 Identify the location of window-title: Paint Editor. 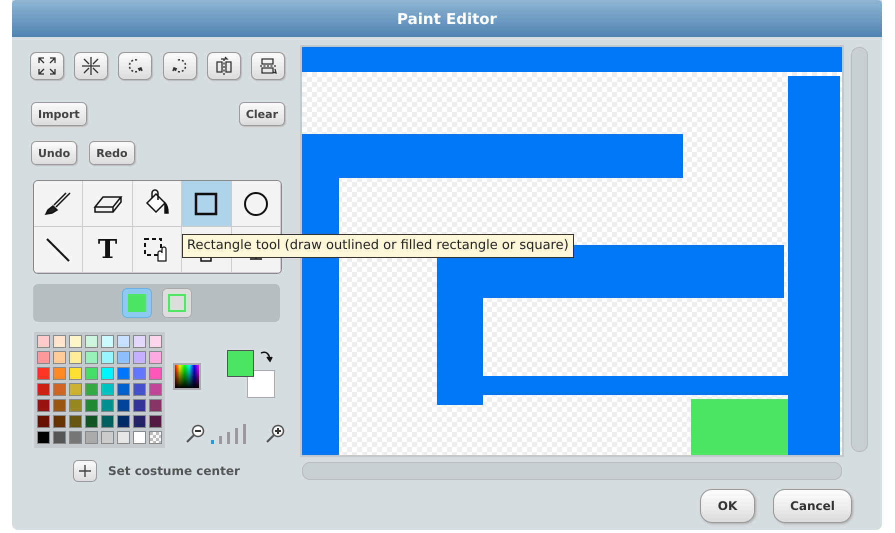
(447, 19).